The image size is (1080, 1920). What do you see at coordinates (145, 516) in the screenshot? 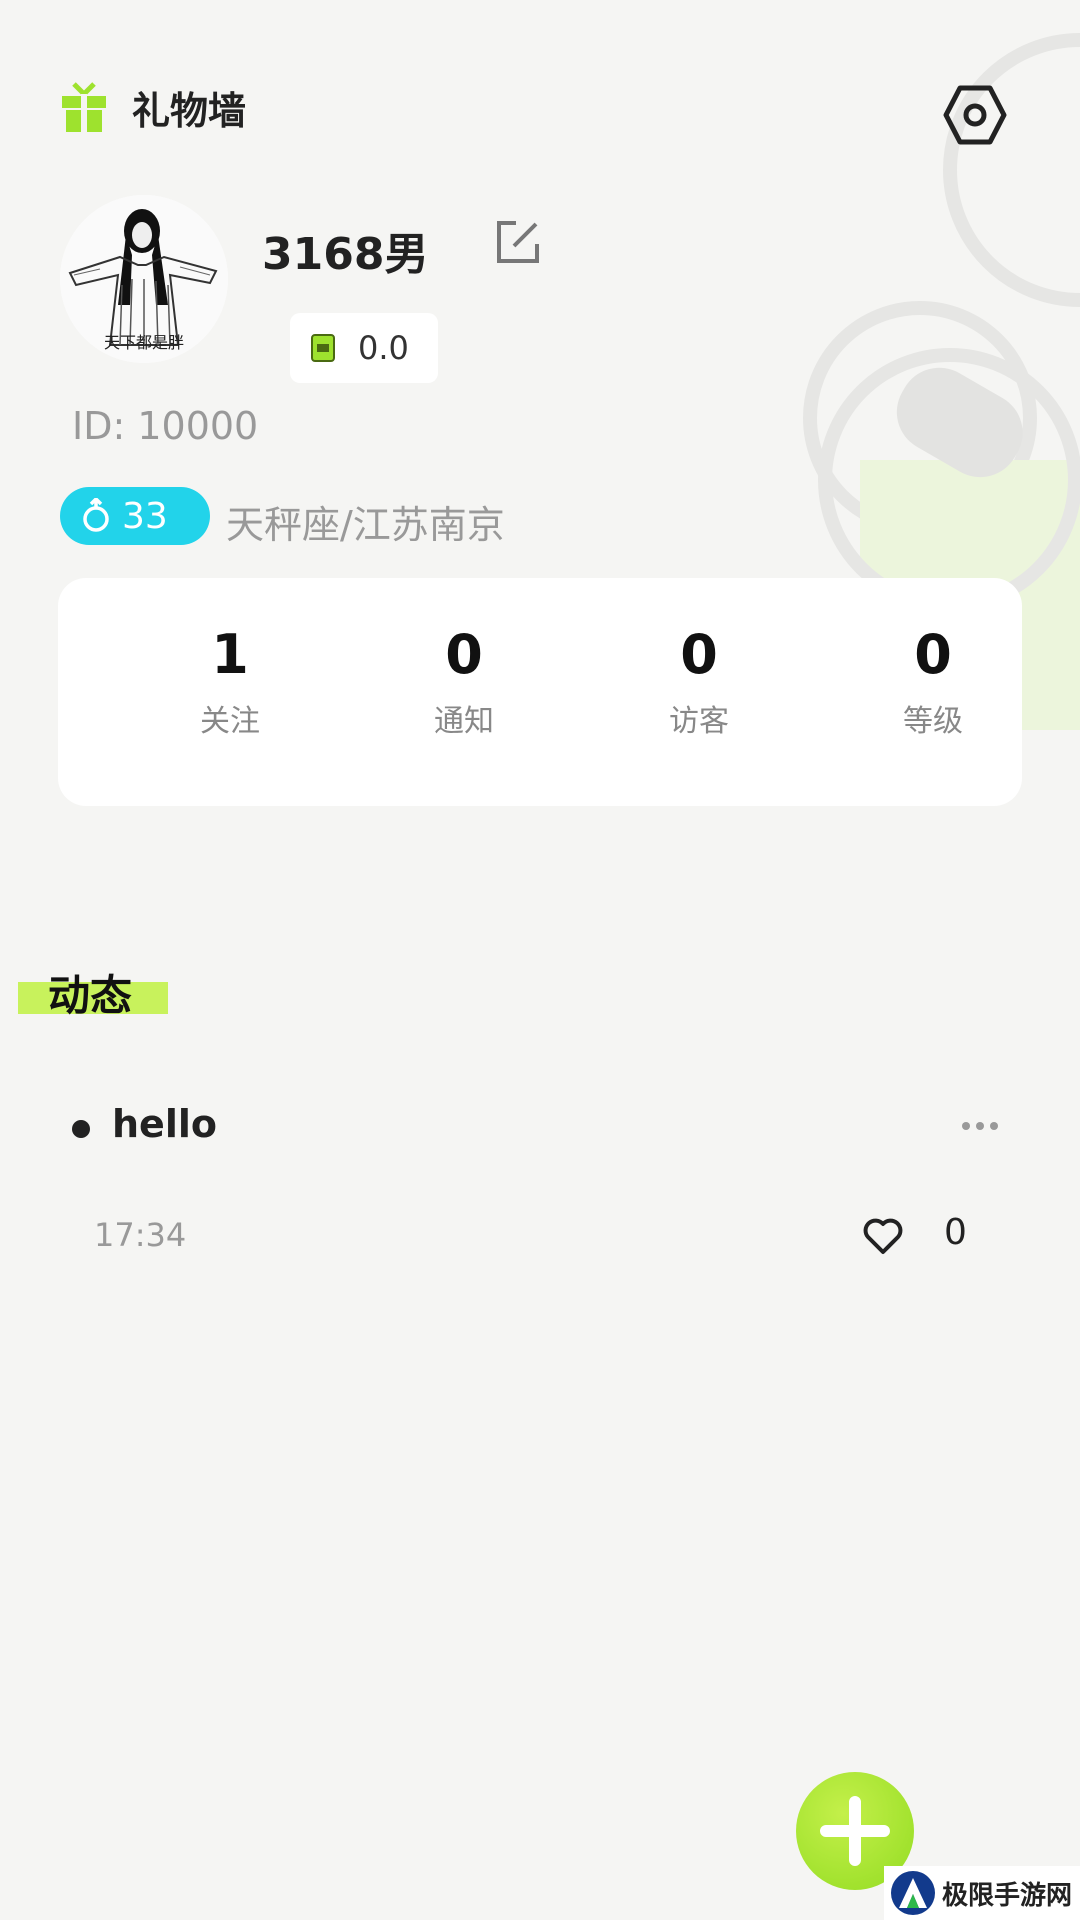
I see `age-value: 33` at bounding box center [145, 516].